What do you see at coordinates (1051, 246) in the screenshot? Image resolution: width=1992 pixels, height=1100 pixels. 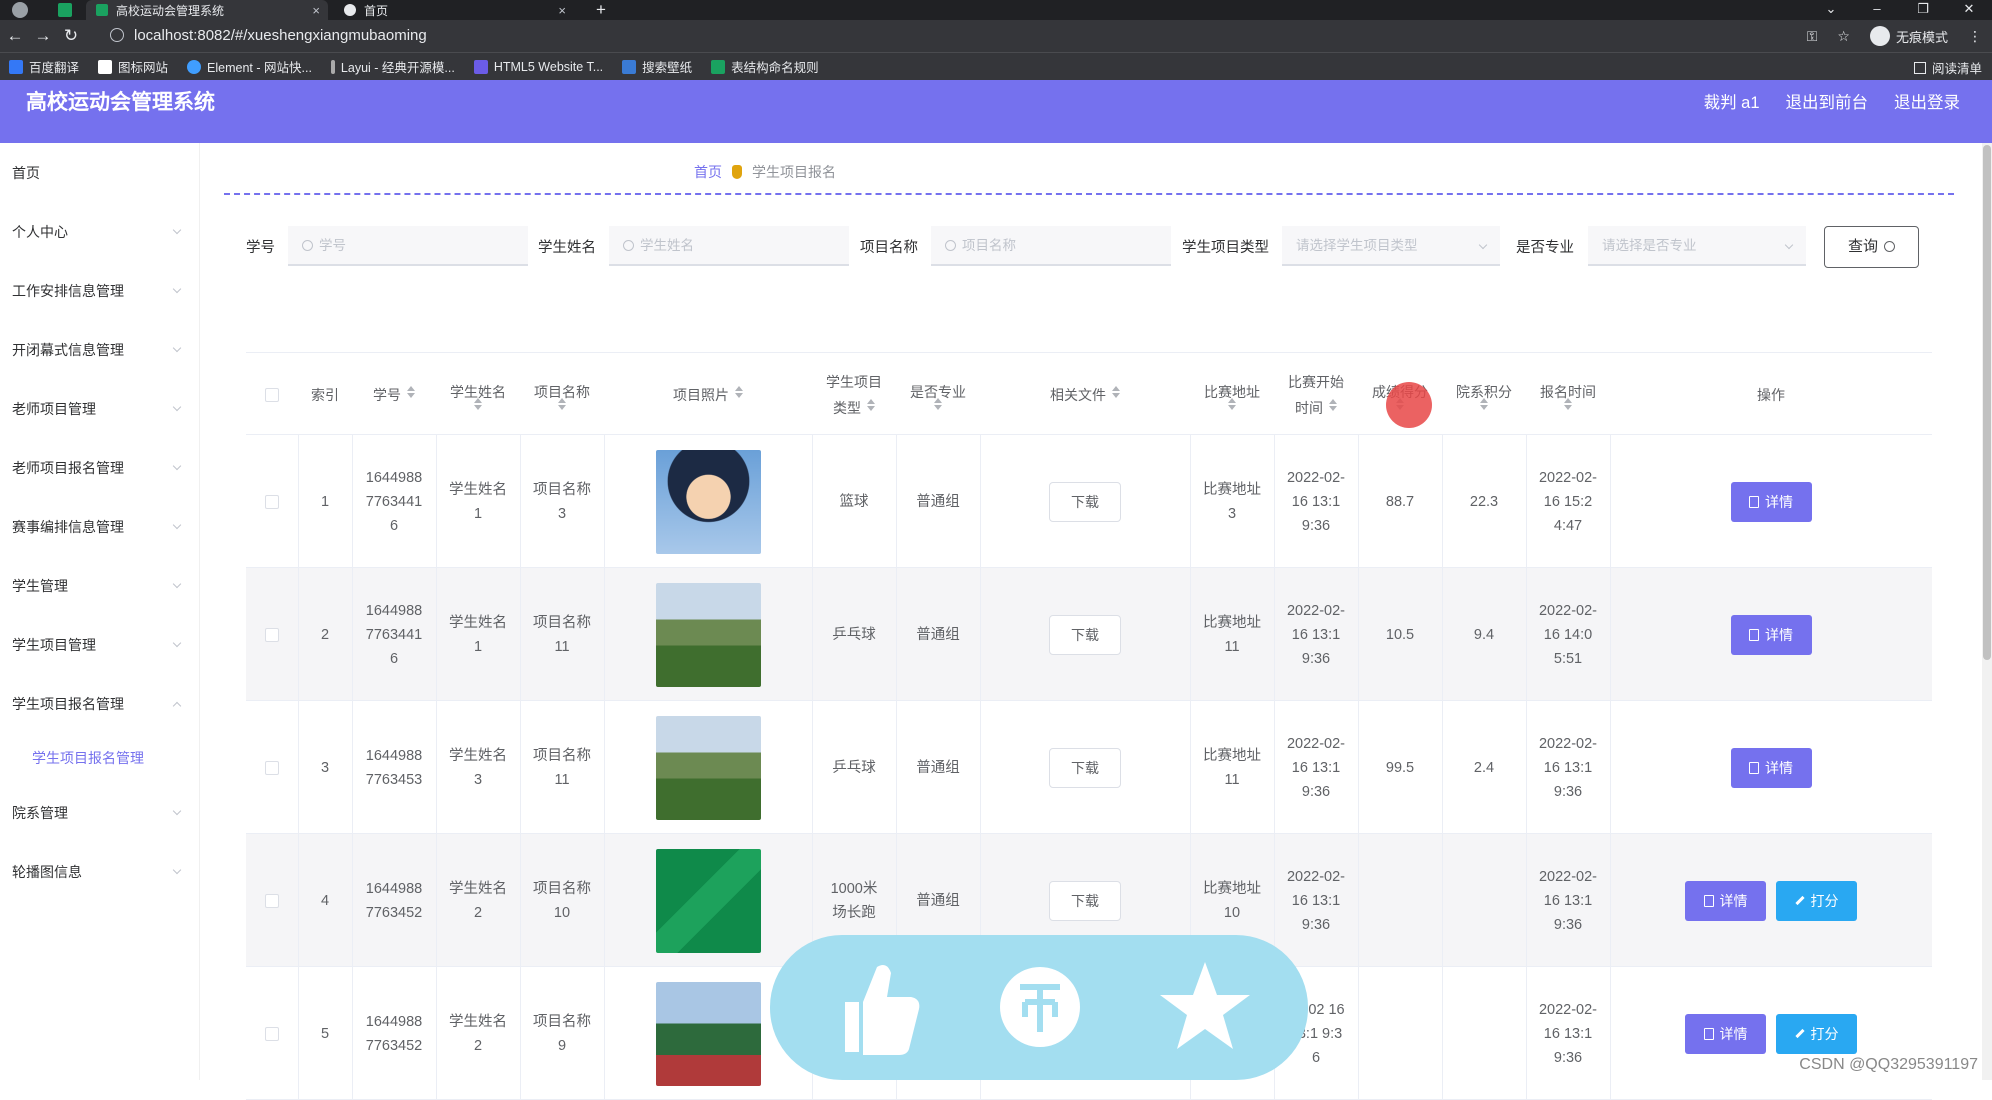 I see `project-name-input: 项目名称` at bounding box center [1051, 246].